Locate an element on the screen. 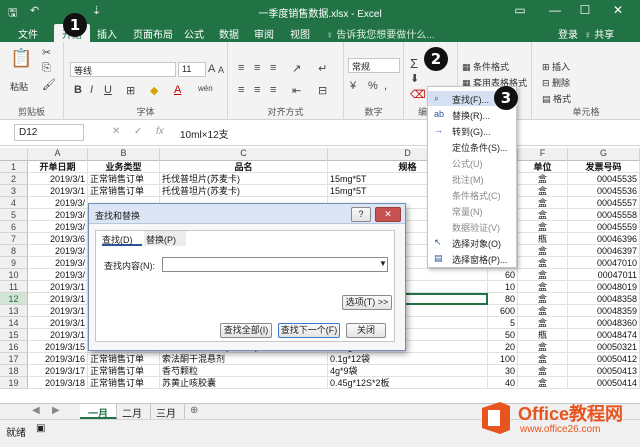 This screenshot has width=640, height=447. table-cell: 00048019 is located at coordinates (604, 287).